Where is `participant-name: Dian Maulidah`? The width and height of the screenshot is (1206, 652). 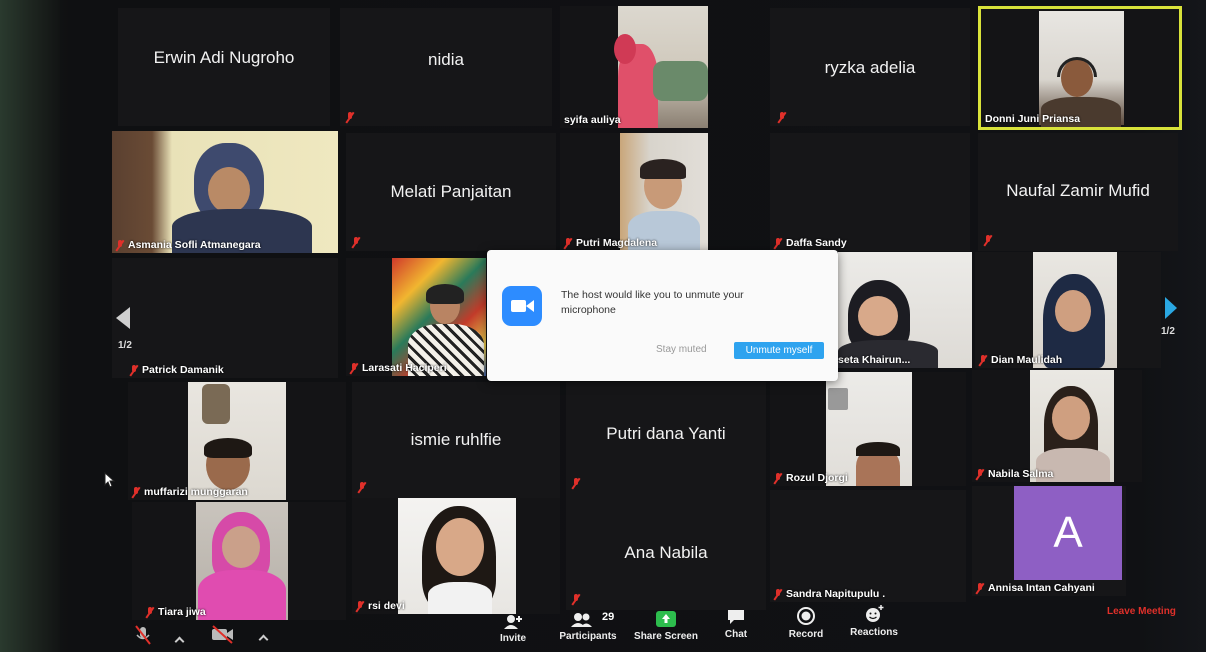
participant-name: Dian Maulidah is located at coordinates (1027, 360).